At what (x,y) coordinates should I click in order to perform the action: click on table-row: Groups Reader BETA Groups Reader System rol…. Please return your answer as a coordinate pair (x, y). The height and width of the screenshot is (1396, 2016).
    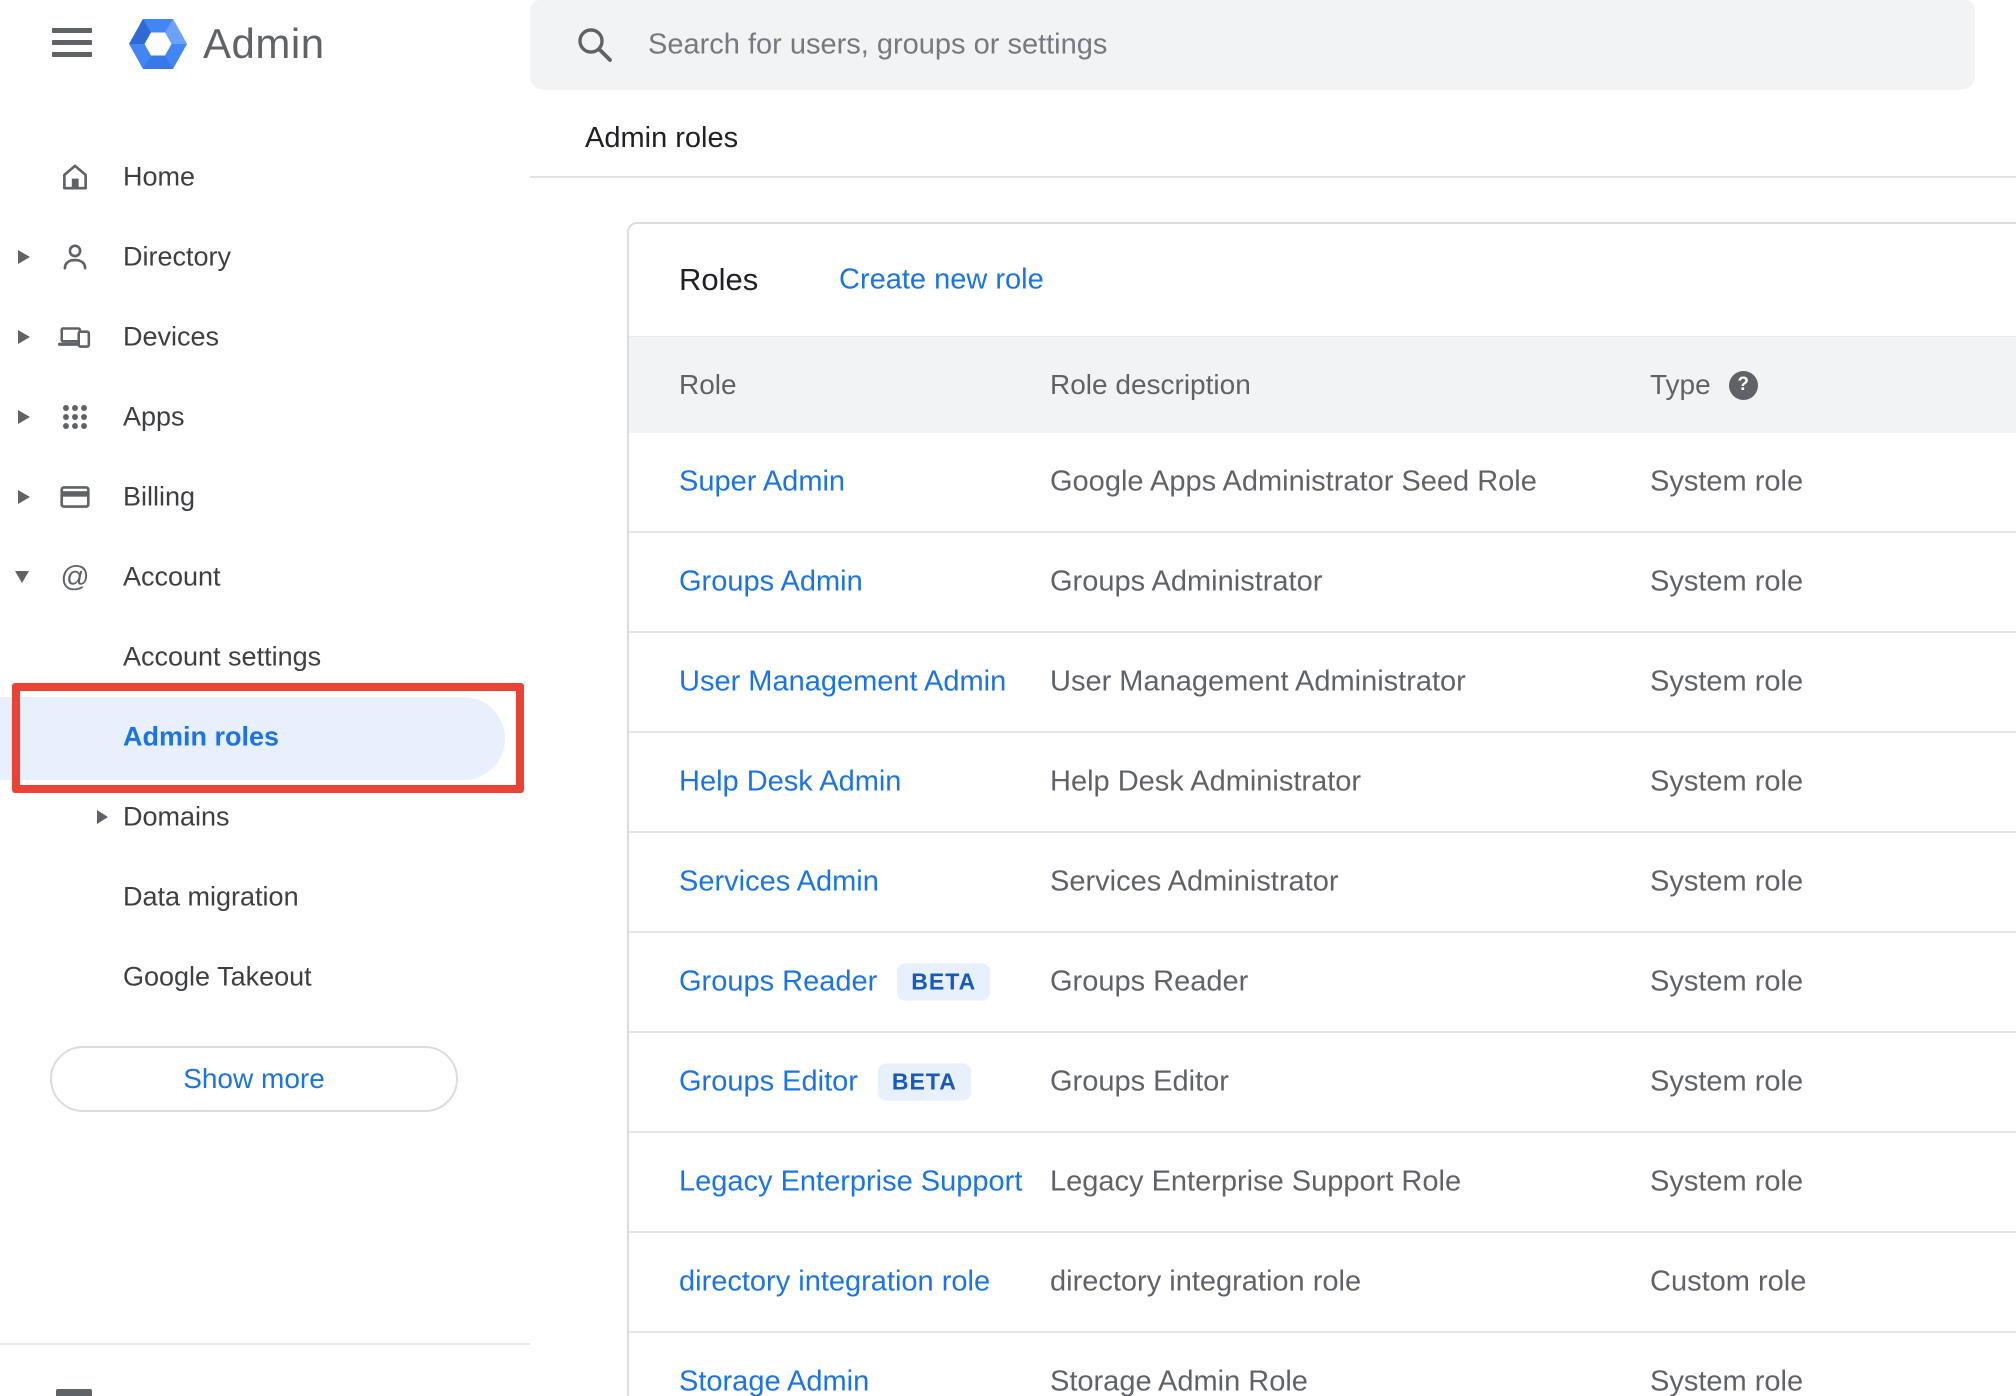
    Looking at the image, I should click on (1322, 983).